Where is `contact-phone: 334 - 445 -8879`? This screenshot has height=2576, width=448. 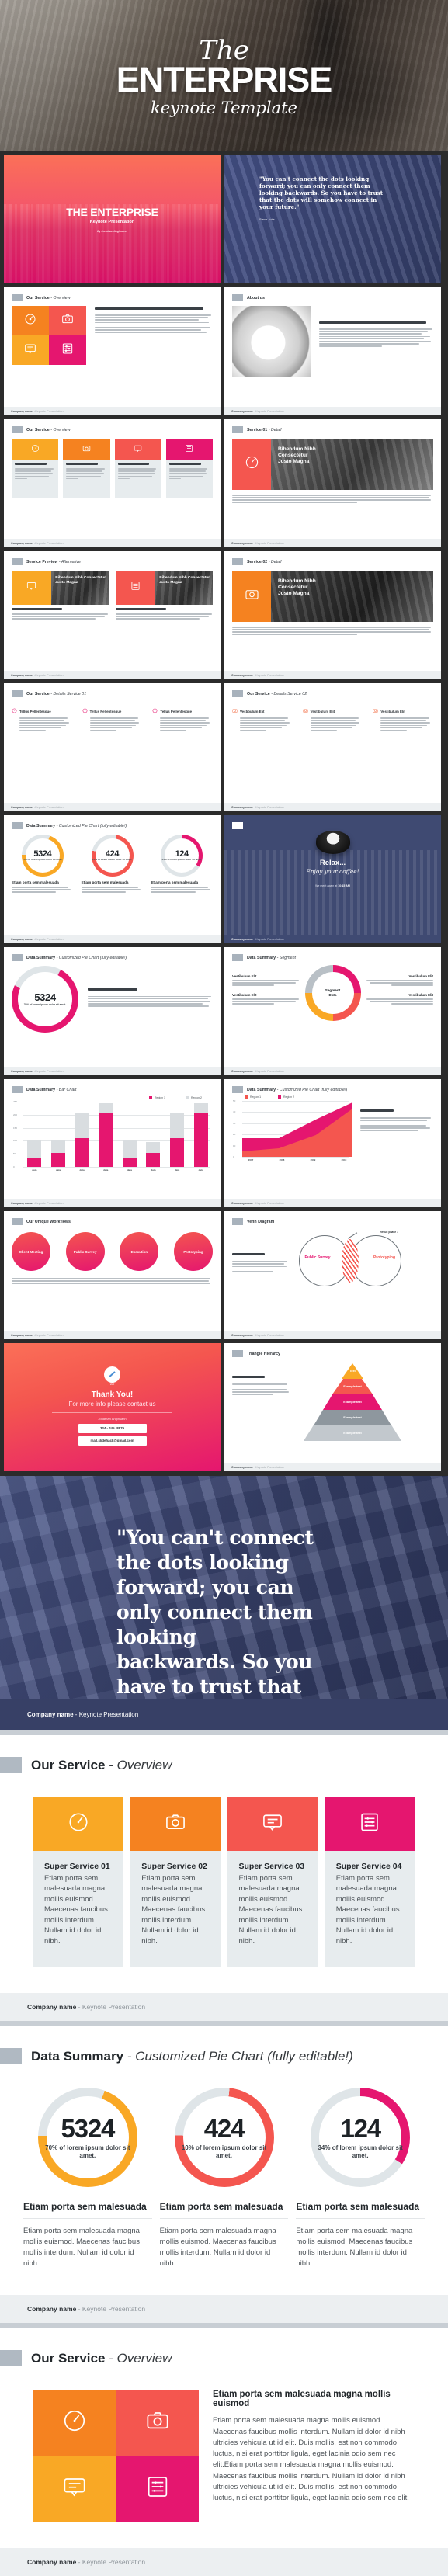 contact-phone: 334 - 445 -8879 is located at coordinates (112, 1428).